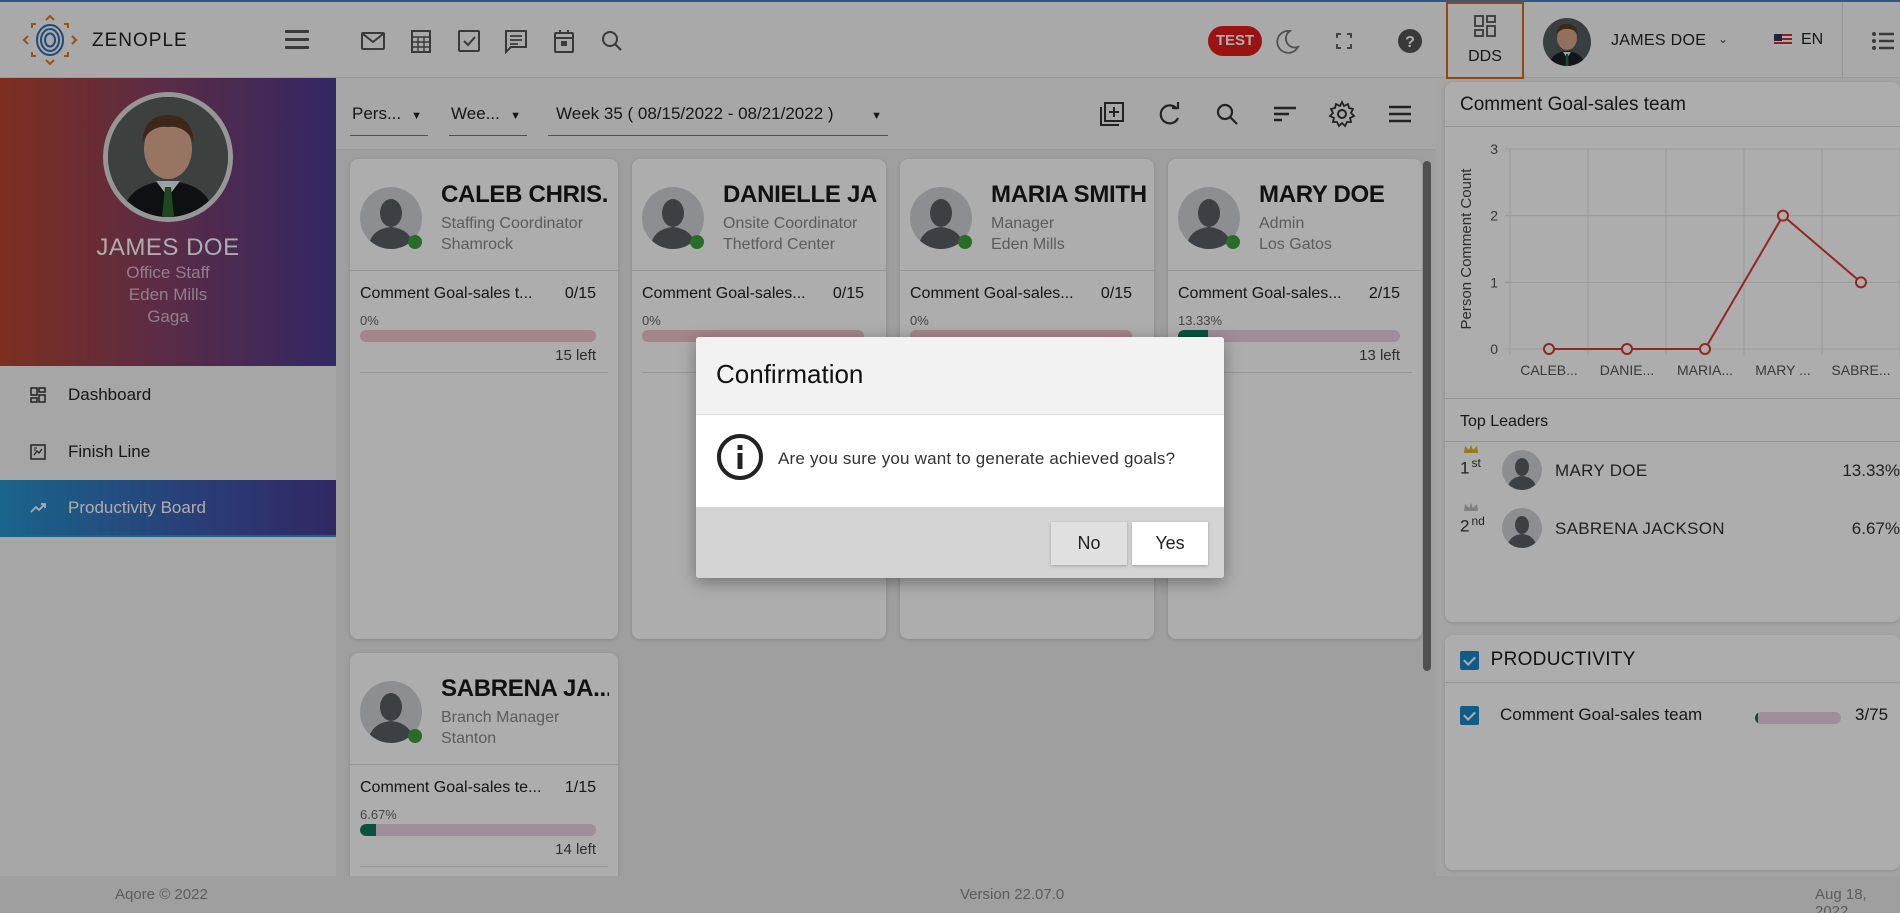 The height and width of the screenshot is (913, 1900). Describe the element at coordinates (740, 457) in the screenshot. I see `info-icon` at that location.